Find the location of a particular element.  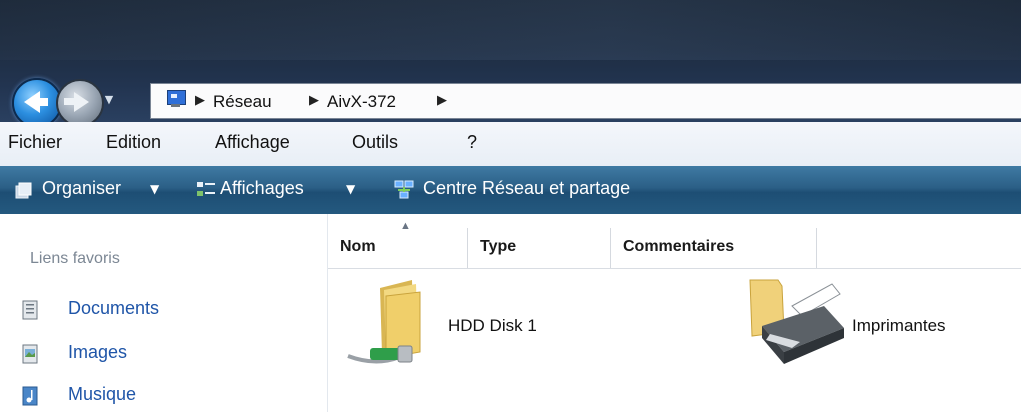

views-icon is located at coordinates (206, 189).